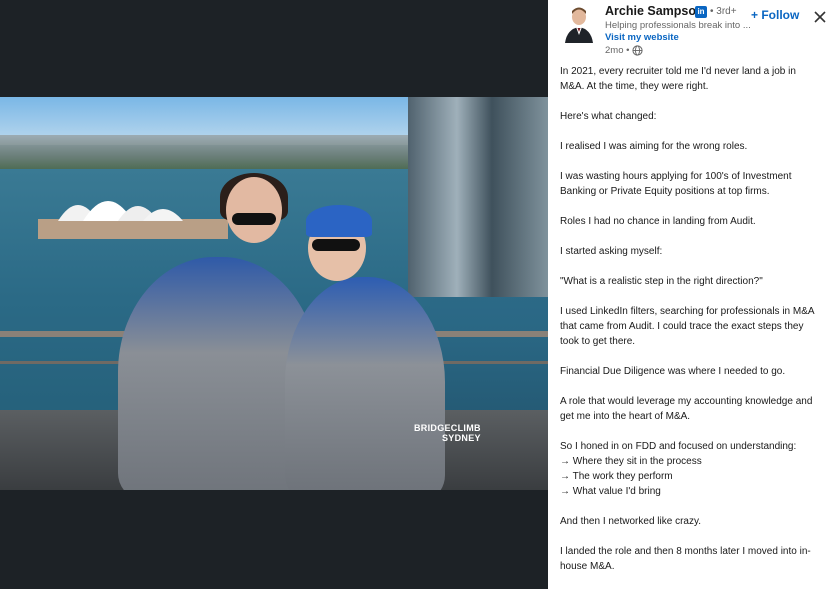 The width and height of the screenshot is (829, 589). I want to click on linkedin-badge-icon: in, so click(701, 12).